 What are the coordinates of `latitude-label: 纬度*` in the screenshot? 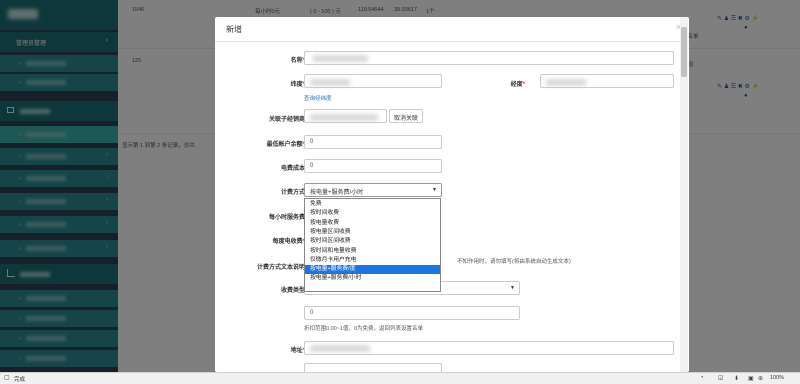 It's located at (297, 85).